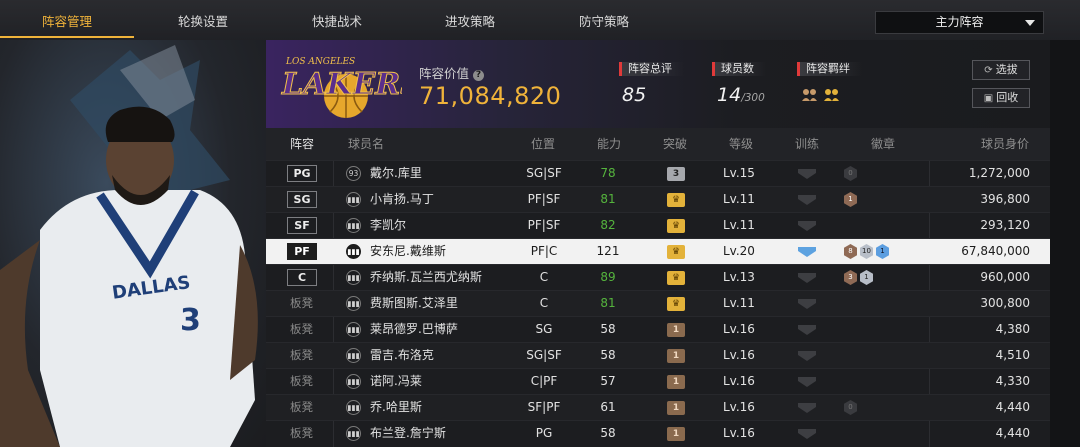  I want to click on table-row: 板凳 ▮▮▮ 莱昂德罗.巴博萨 SG 58 1 Lv.16 4,380, so click(658, 329).